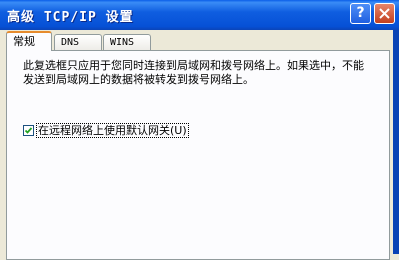 The image size is (399, 260). Describe the element at coordinates (199, 15) in the screenshot. I see `title-bar: 高级 TCP/IP 设置 ?` at that location.